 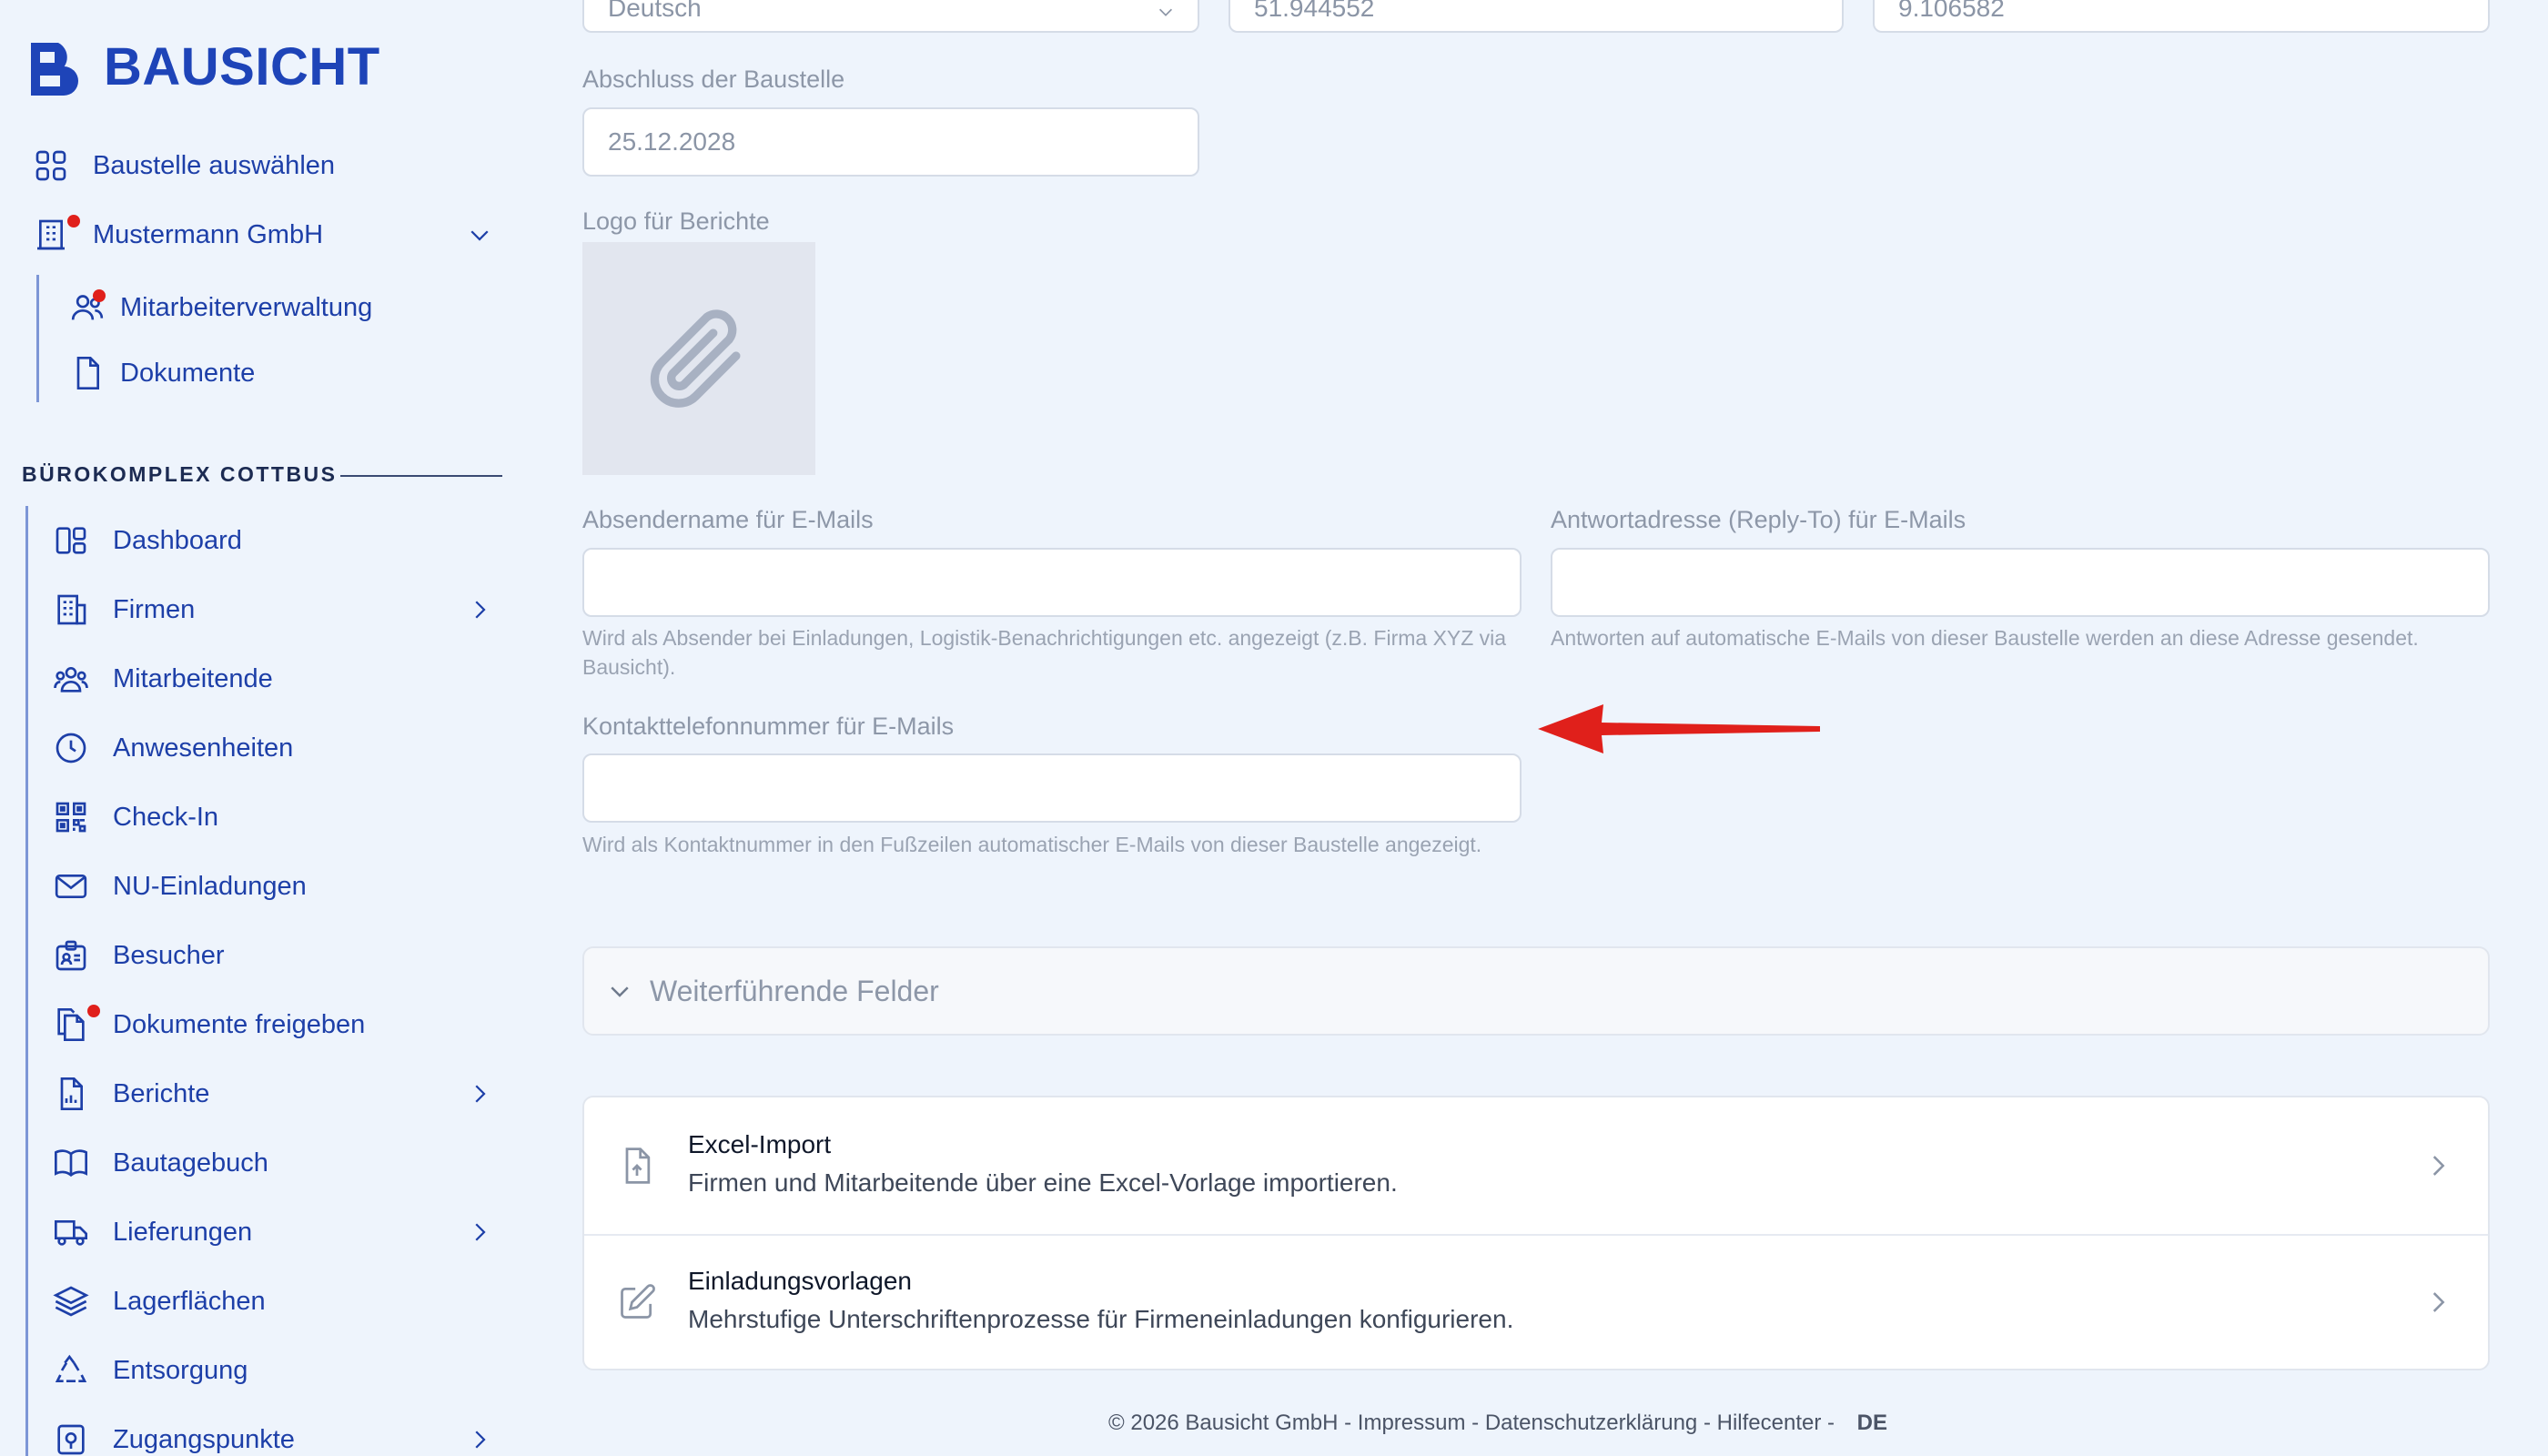 I want to click on mail-icon, so click(x=71, y=886).